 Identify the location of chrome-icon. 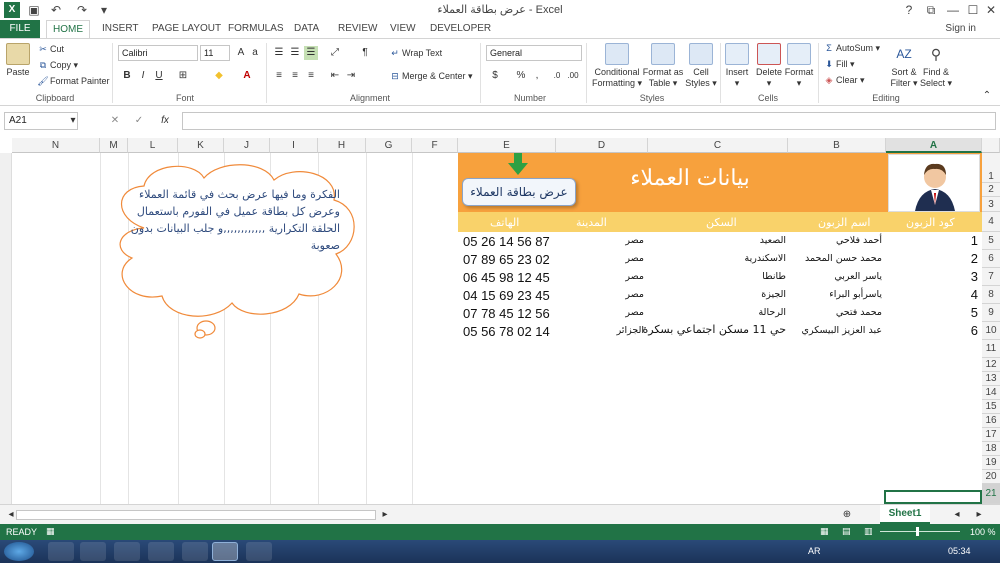
(259, 551).